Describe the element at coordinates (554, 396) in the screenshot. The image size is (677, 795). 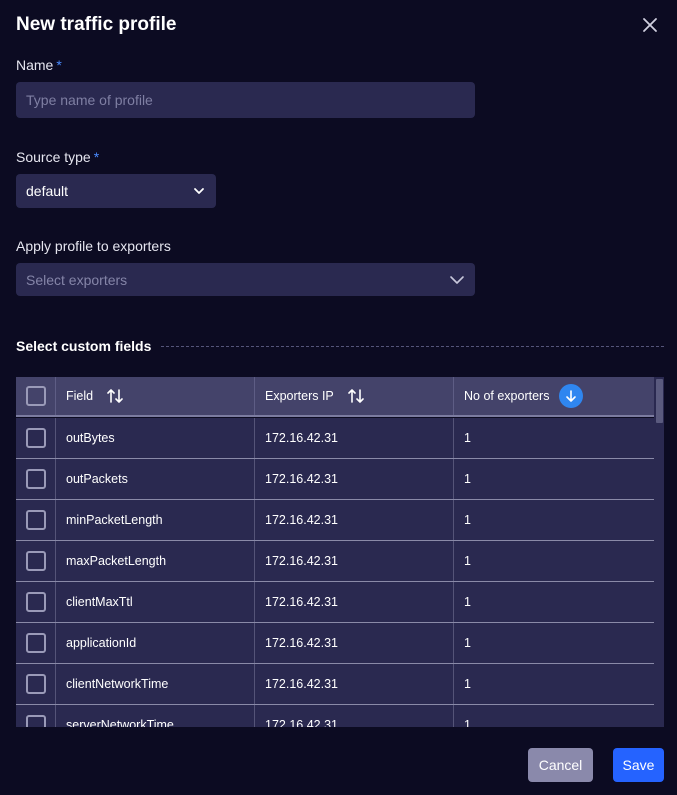
I see `column-header-no-of-exporters: No of exporters` at that location.